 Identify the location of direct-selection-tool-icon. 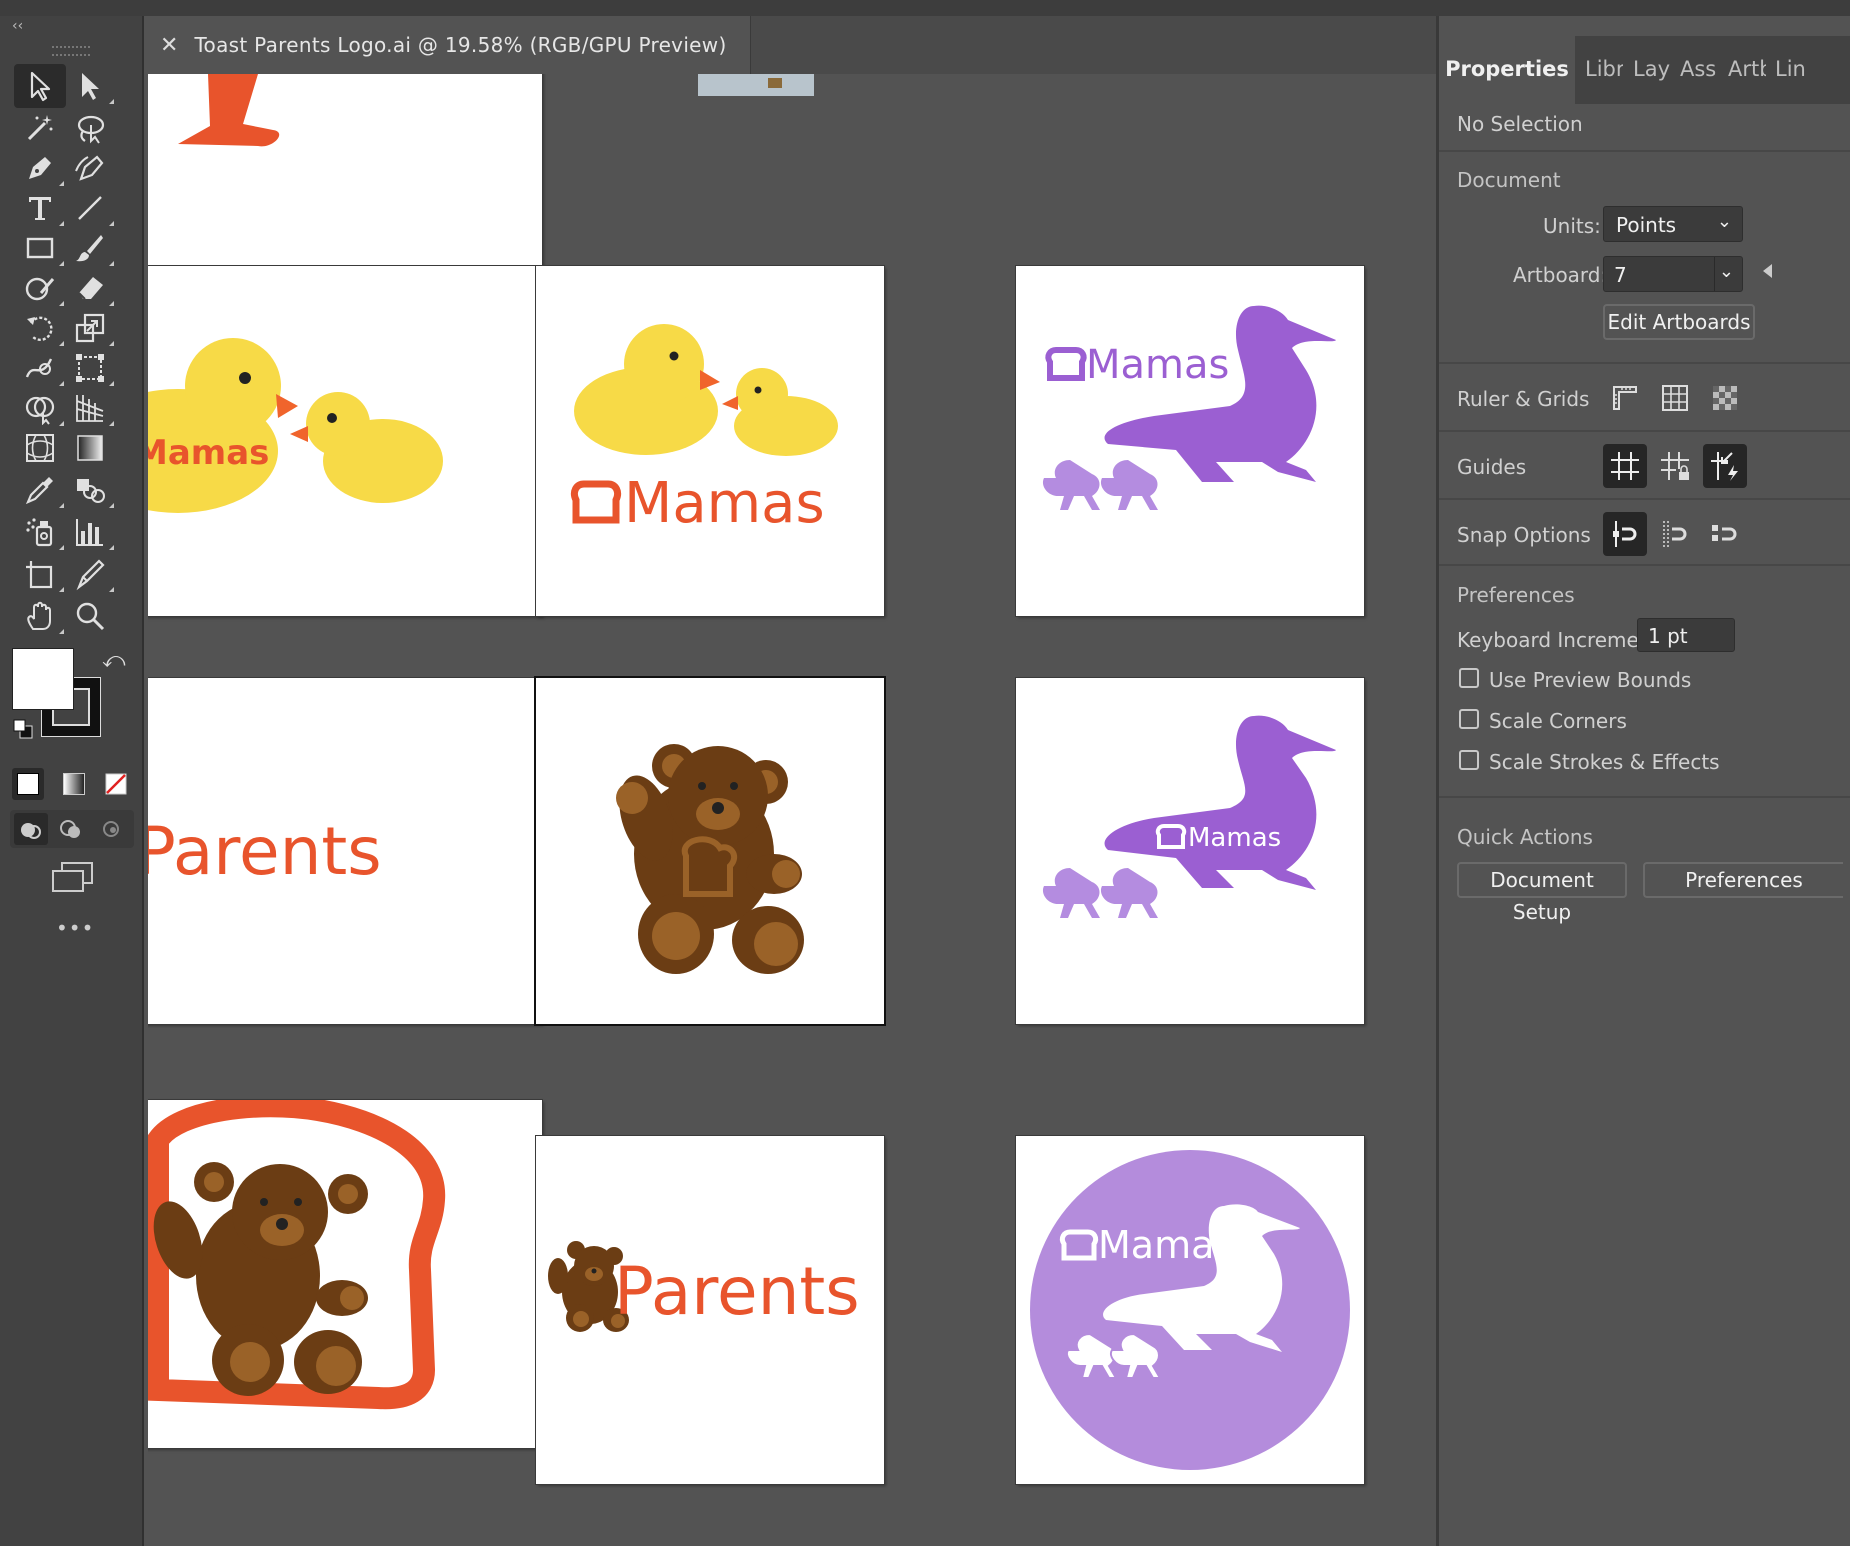
(90, 86).